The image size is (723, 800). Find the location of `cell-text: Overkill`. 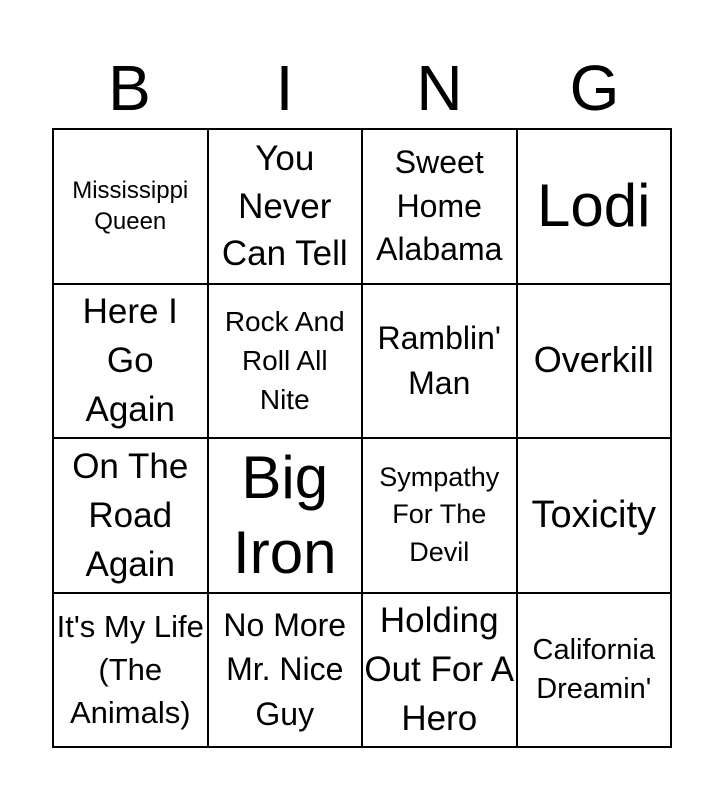

cell-text: Overkill is located at coordinates (593, 360).